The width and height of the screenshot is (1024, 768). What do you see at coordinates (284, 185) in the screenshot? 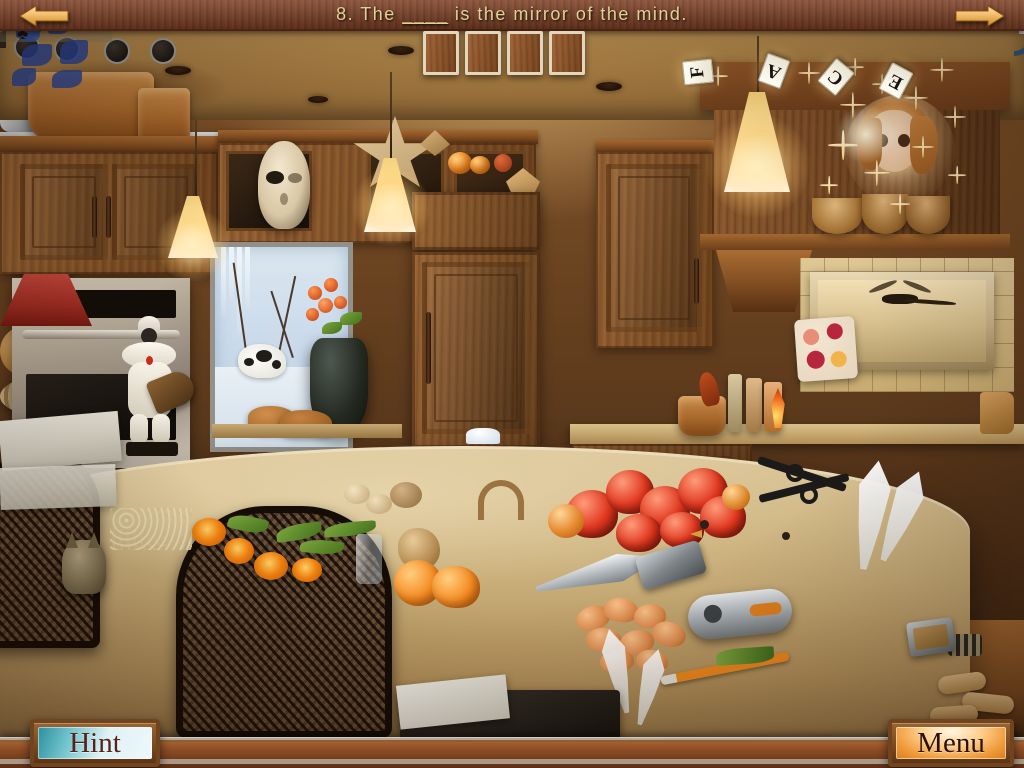
I see `venetian-mask` at bounding box center [284, 185].